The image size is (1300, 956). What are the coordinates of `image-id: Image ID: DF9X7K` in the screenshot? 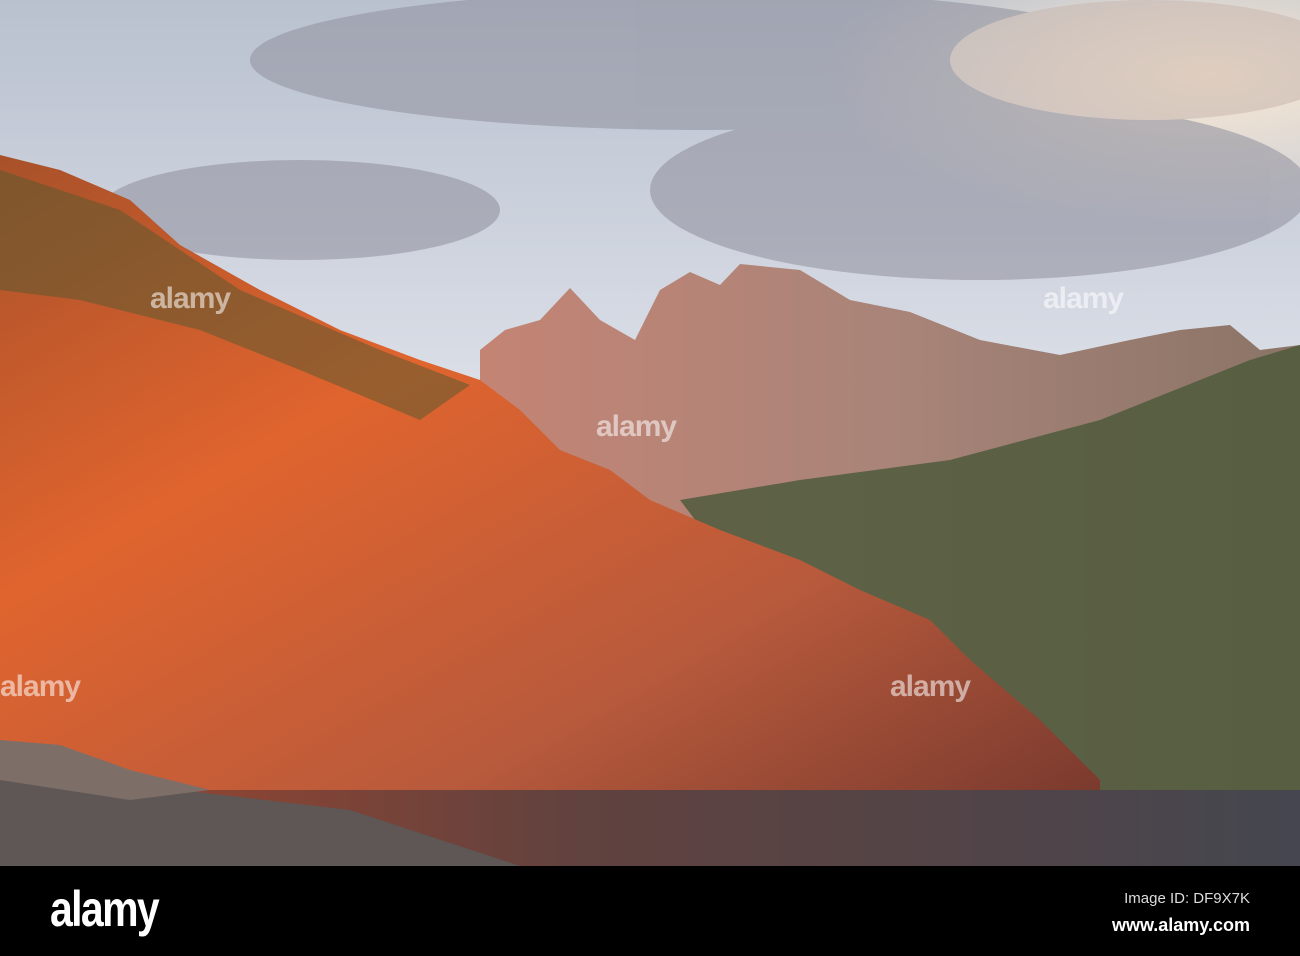 It's located at (1187, 898).